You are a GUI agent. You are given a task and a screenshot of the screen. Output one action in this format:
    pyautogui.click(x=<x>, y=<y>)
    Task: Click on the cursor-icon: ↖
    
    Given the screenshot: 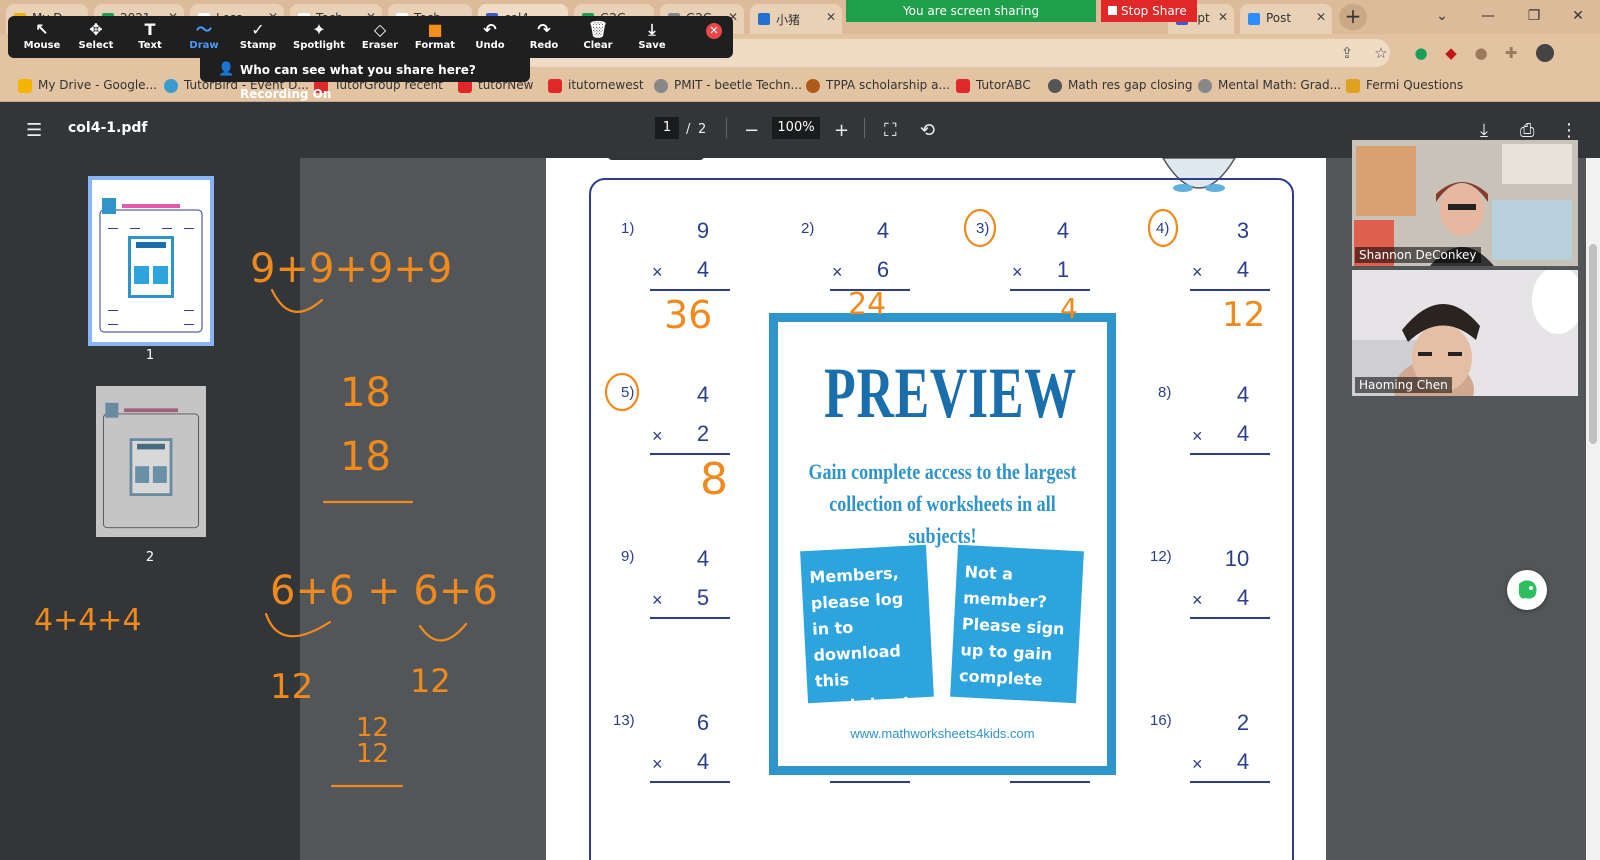 What is the action you would take?
    pyautogui.click(x=42, y=29)
    